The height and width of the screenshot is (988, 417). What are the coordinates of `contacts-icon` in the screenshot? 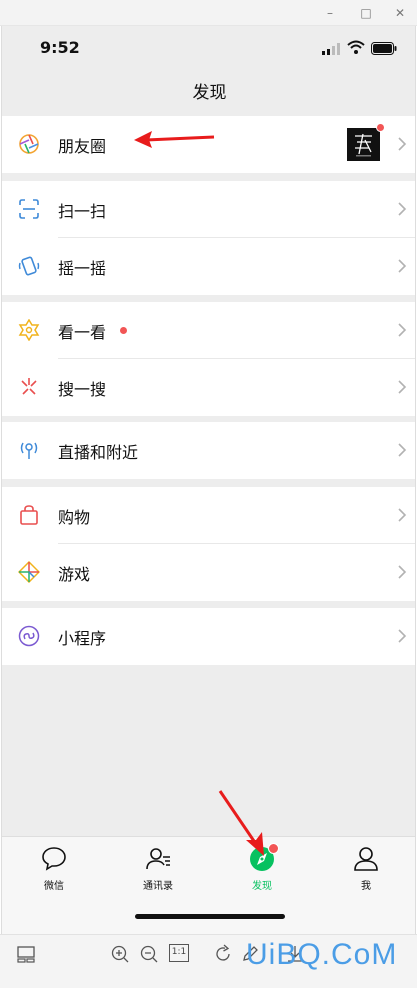 It's located at (158, 859).